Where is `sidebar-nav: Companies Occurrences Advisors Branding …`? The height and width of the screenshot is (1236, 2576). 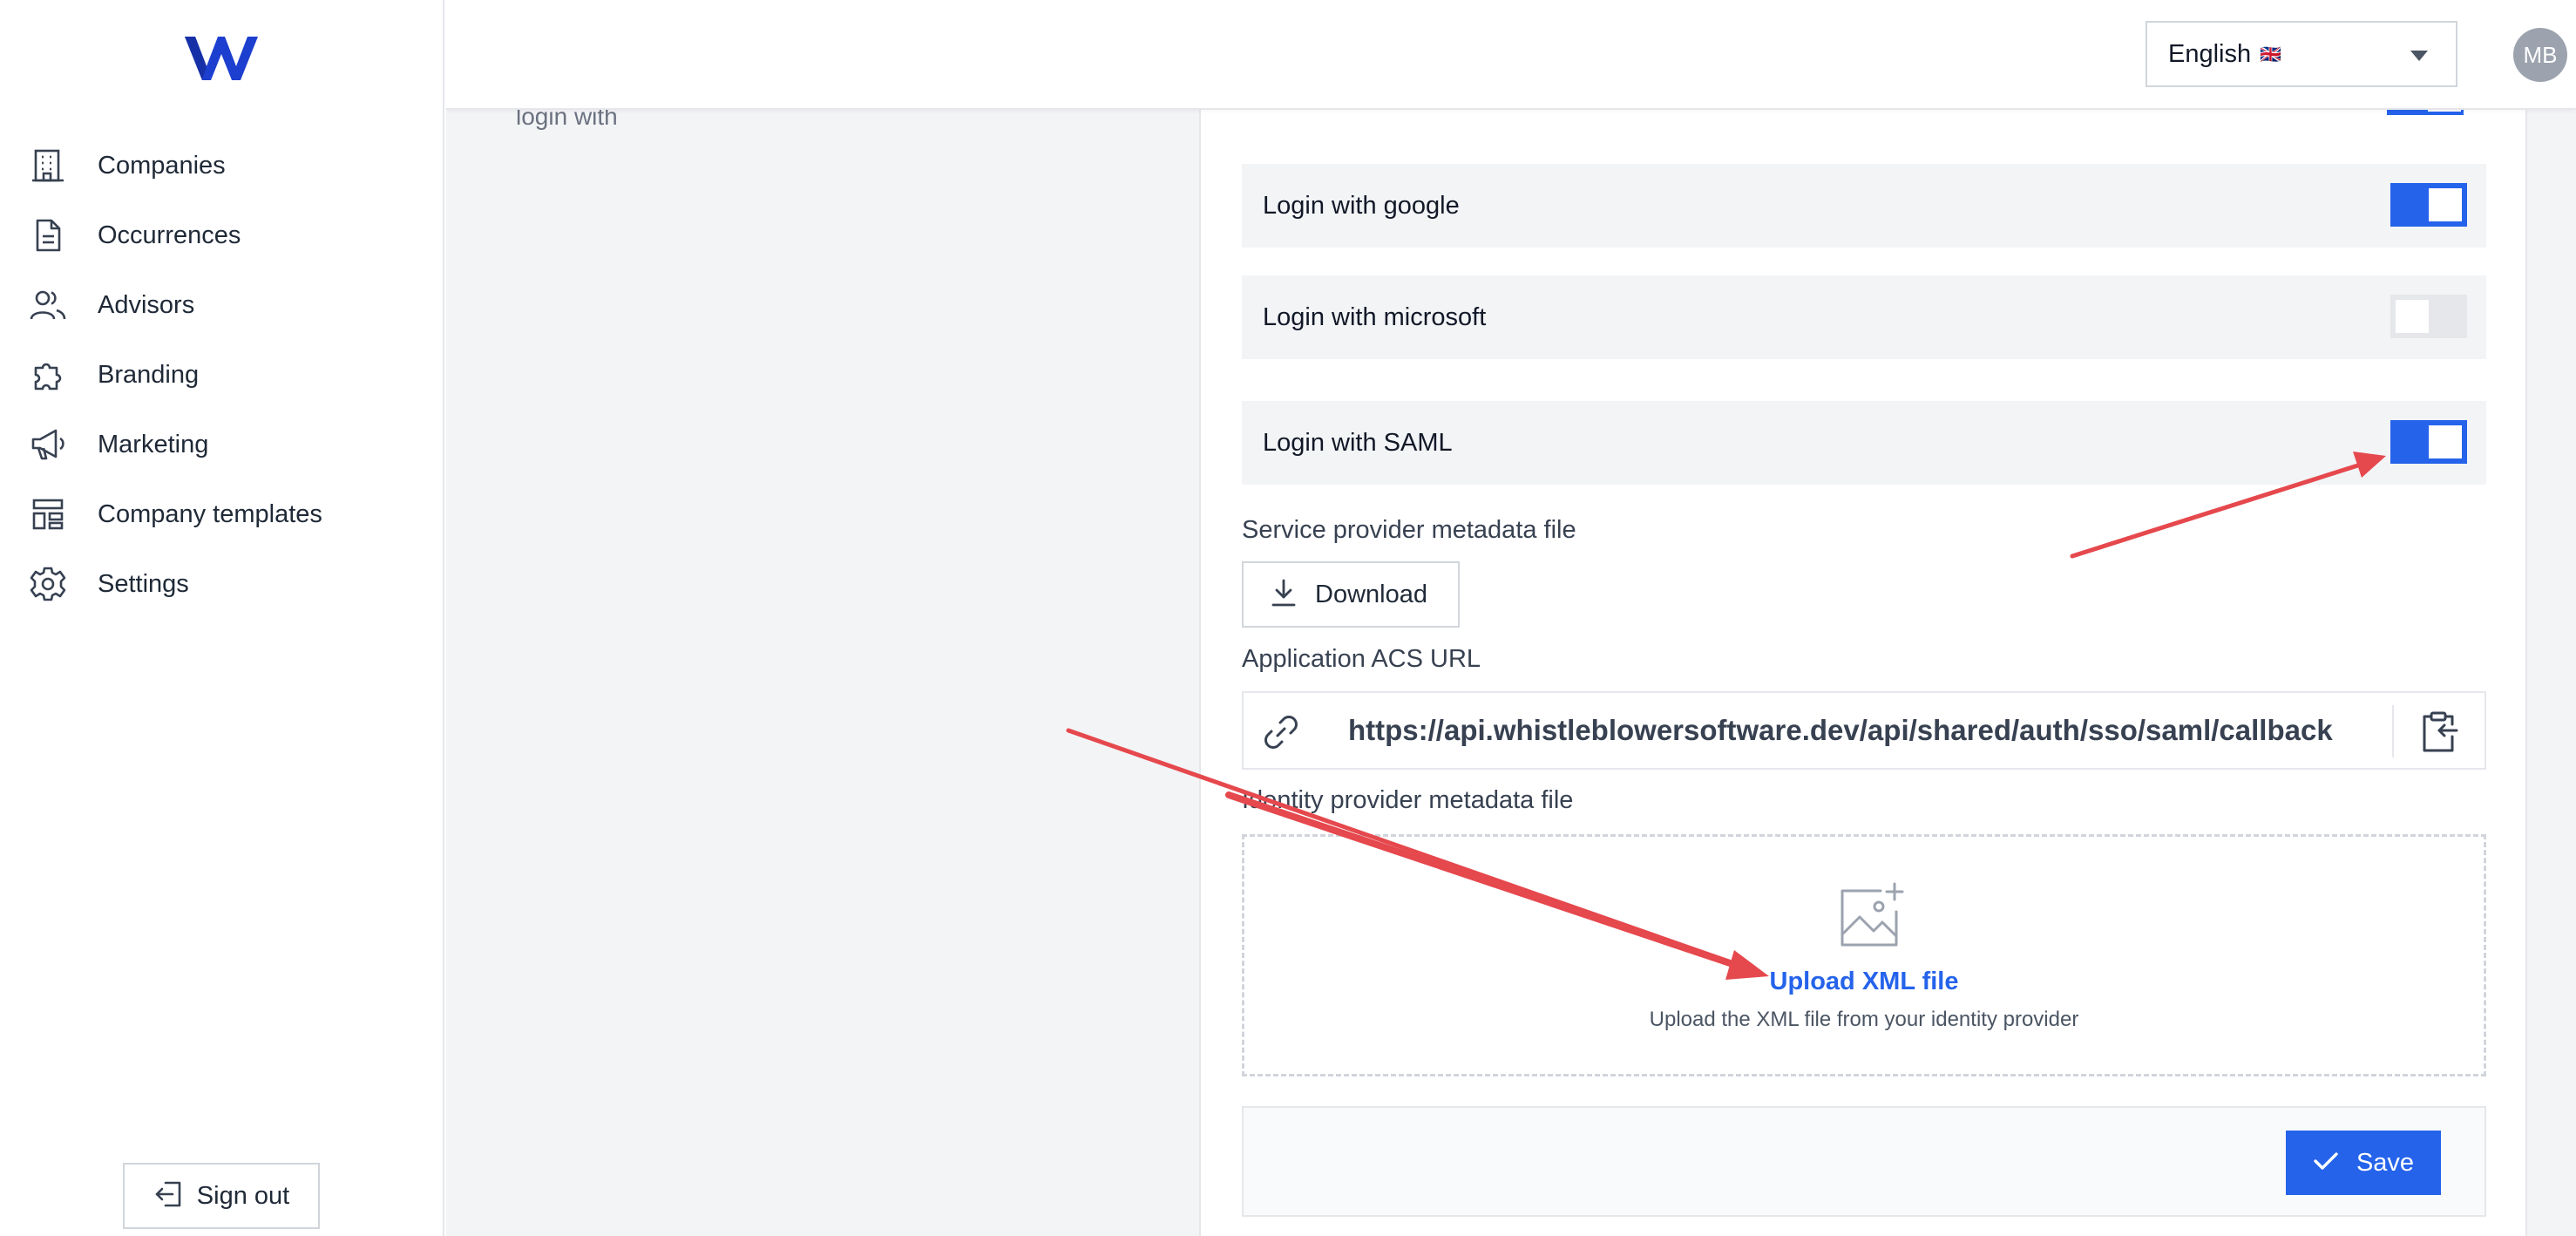
sidebar-nav: Companies Occurrences Advisors Branding … is located at coordinates (229, 375).